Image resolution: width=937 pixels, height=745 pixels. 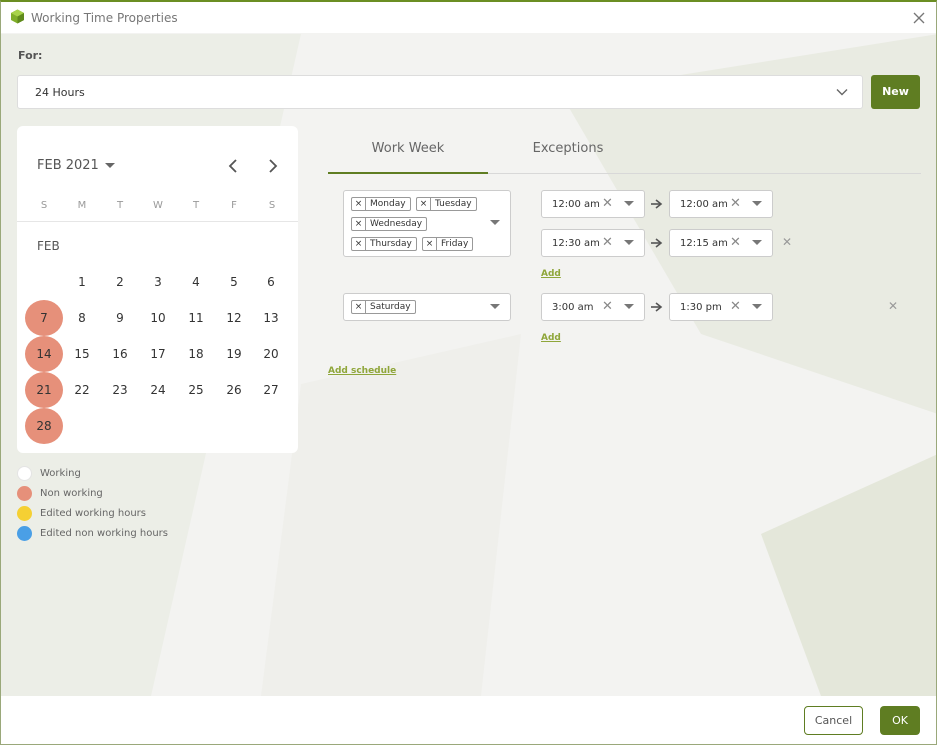 What do you see at coordinates (158, 354) in the screenshot?
I see `calendar-day: 17` at bounding box center [158, 354].